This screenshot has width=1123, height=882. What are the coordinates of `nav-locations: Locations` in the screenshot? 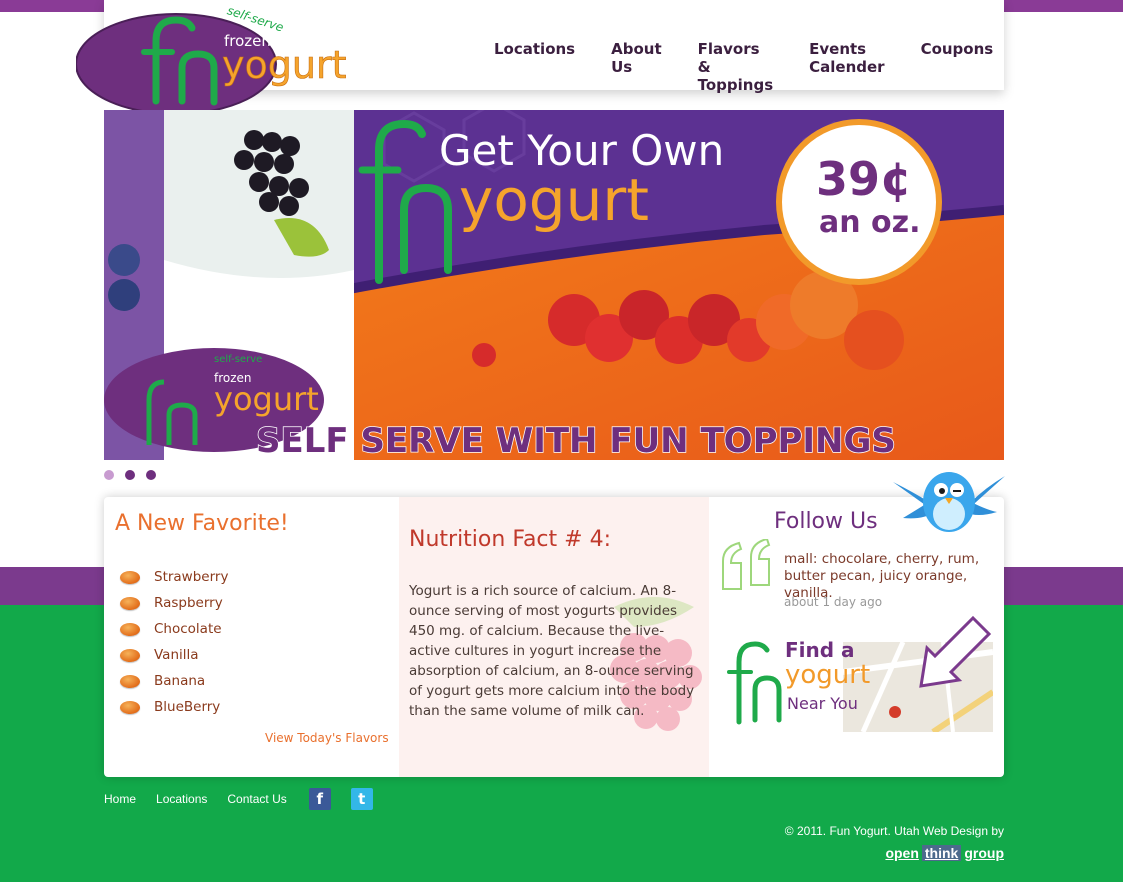 It's located at (534, 67).